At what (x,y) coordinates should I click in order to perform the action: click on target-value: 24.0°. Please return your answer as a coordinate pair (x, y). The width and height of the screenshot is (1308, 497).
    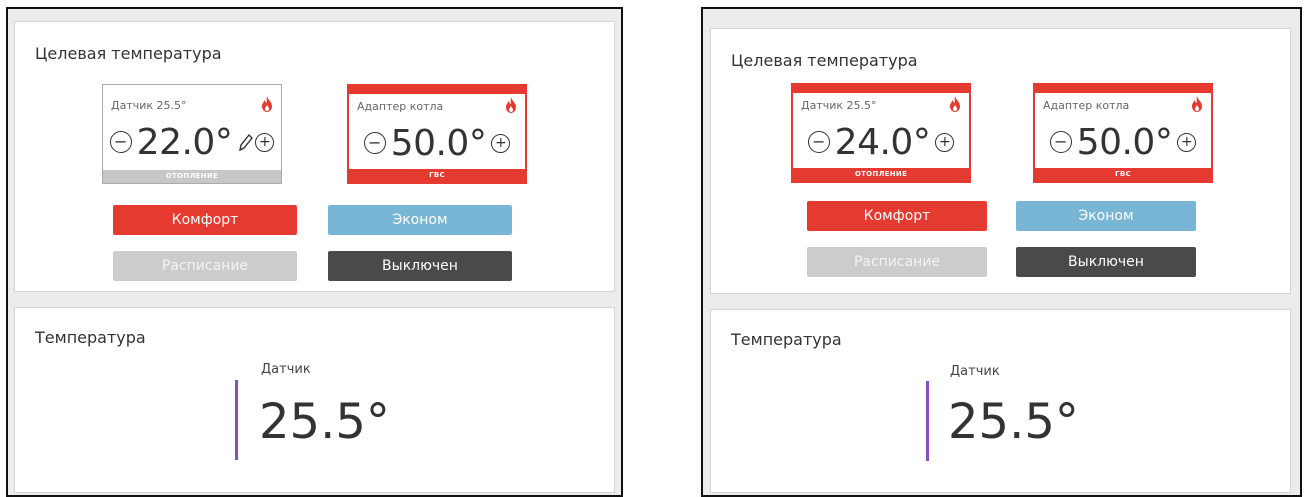
    Looking at the image, I should click on (882, 142).